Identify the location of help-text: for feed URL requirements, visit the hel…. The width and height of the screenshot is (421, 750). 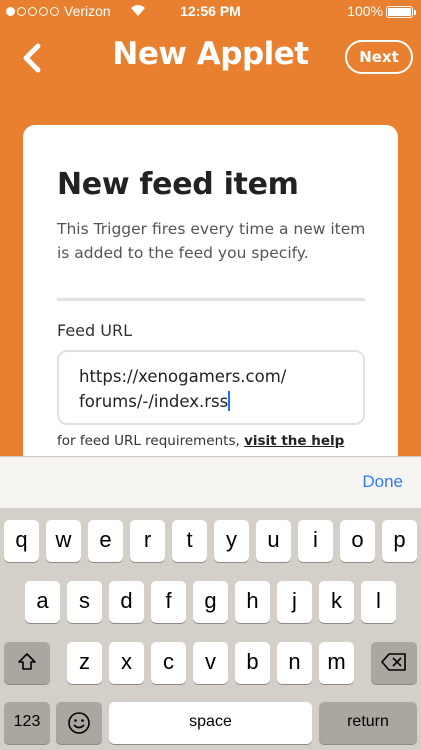
(200, 441).